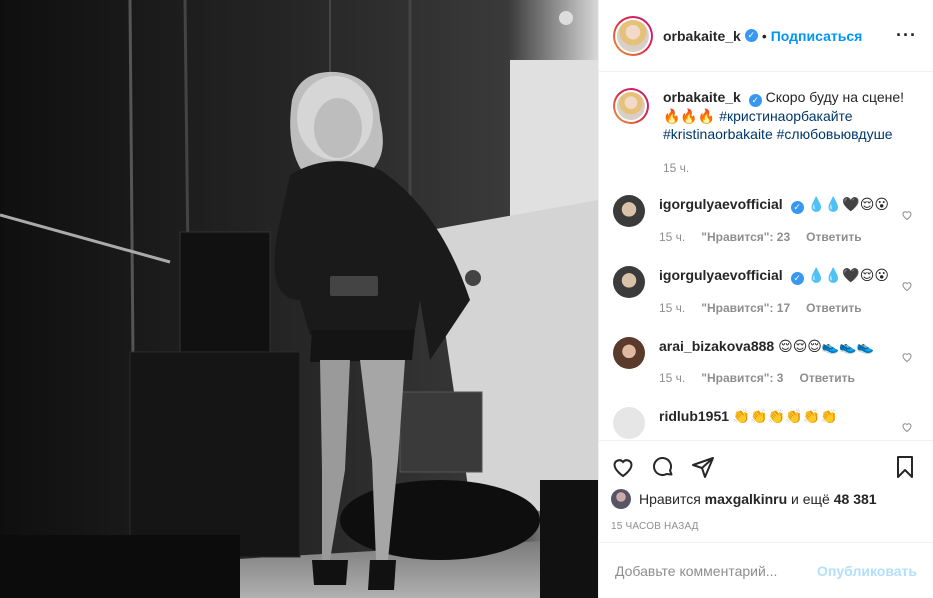  Describe the element at coordinates (826, 346) in the screenshot. I see `comment-text: 😌😌😌👟👟👟` at that location.